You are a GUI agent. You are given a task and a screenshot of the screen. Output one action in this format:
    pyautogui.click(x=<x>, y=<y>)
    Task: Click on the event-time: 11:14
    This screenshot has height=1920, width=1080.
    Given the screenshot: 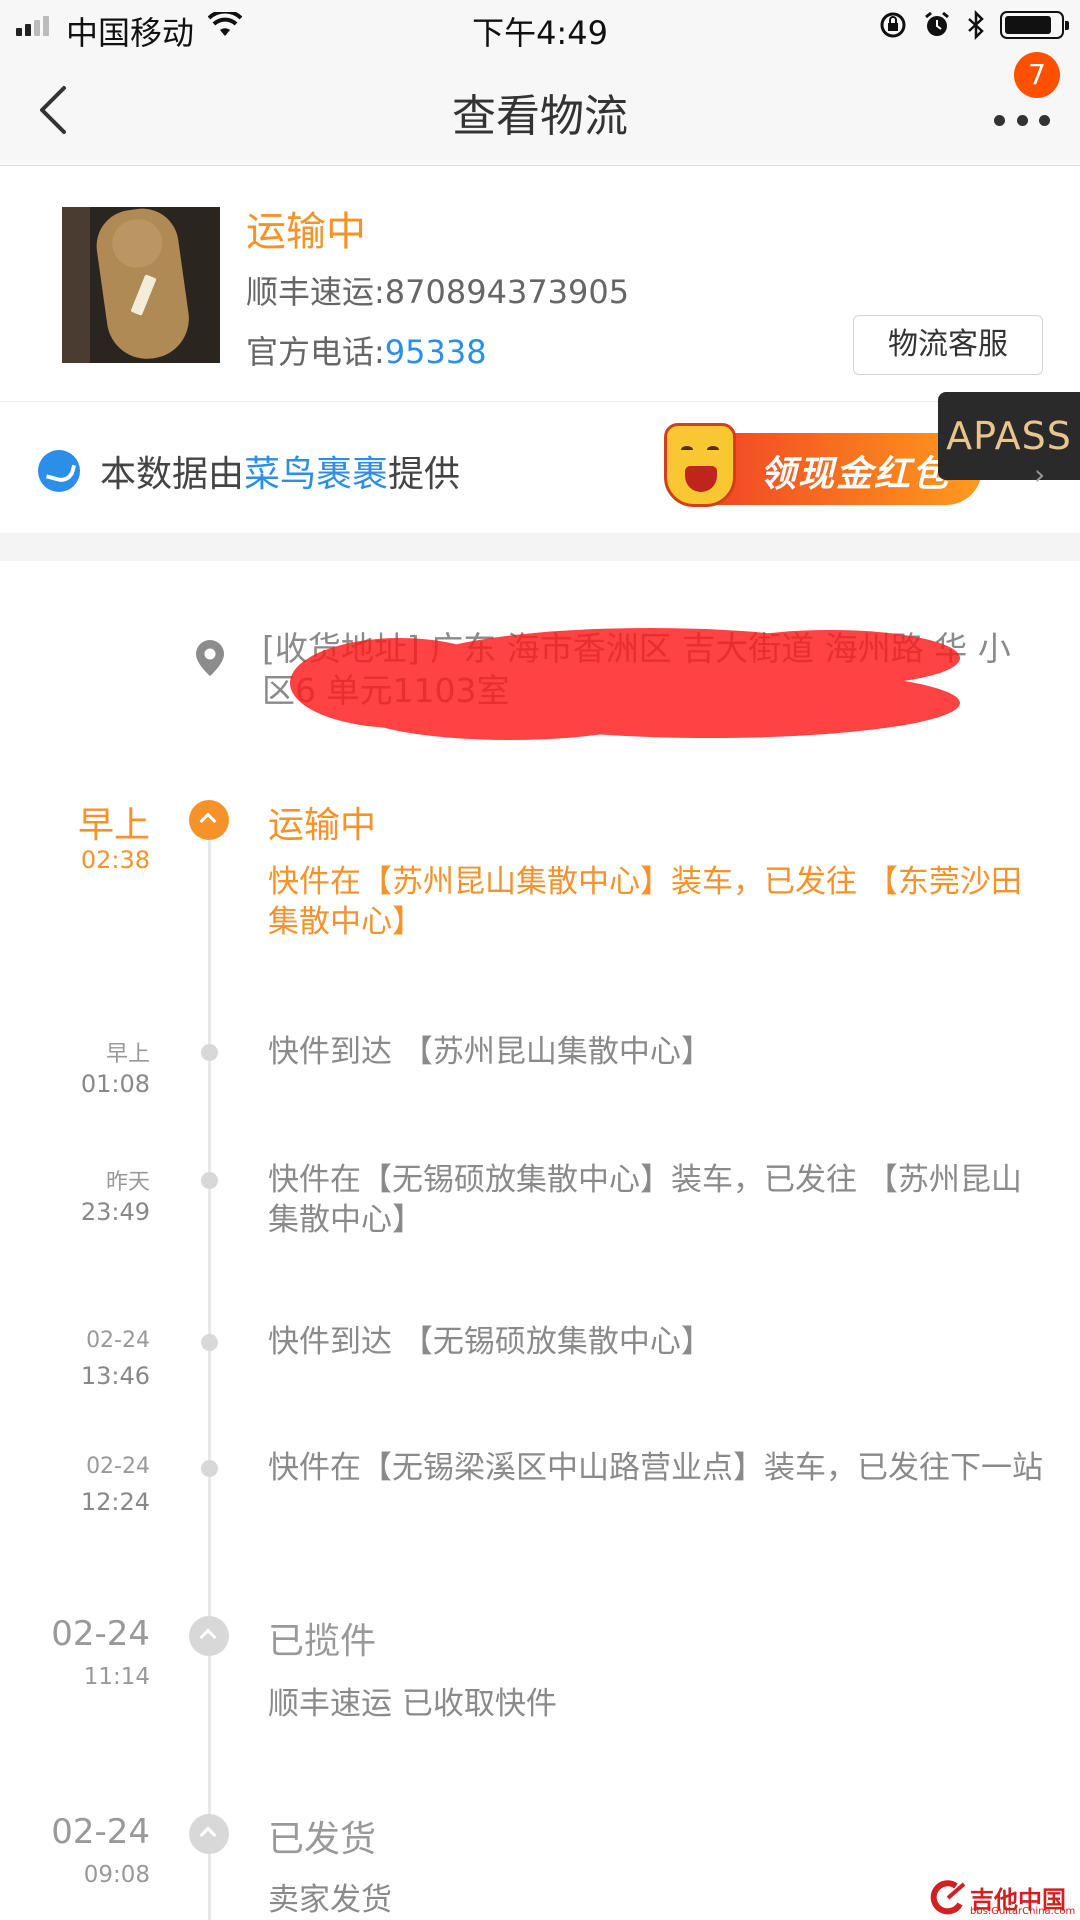 What is the action you would take?
    pyautogui.click(x=116, y=1677)
    